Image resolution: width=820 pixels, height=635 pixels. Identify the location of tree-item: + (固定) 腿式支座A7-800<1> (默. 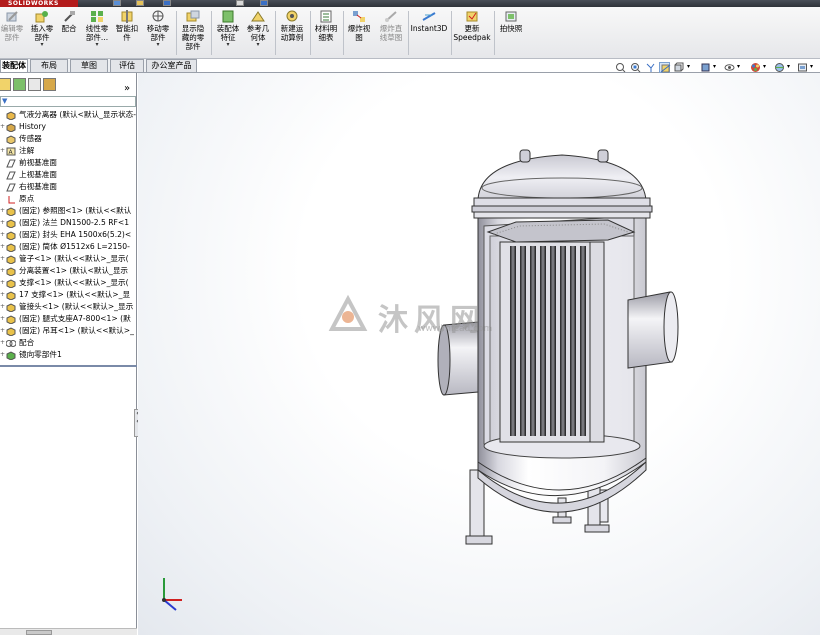
(68, 319).